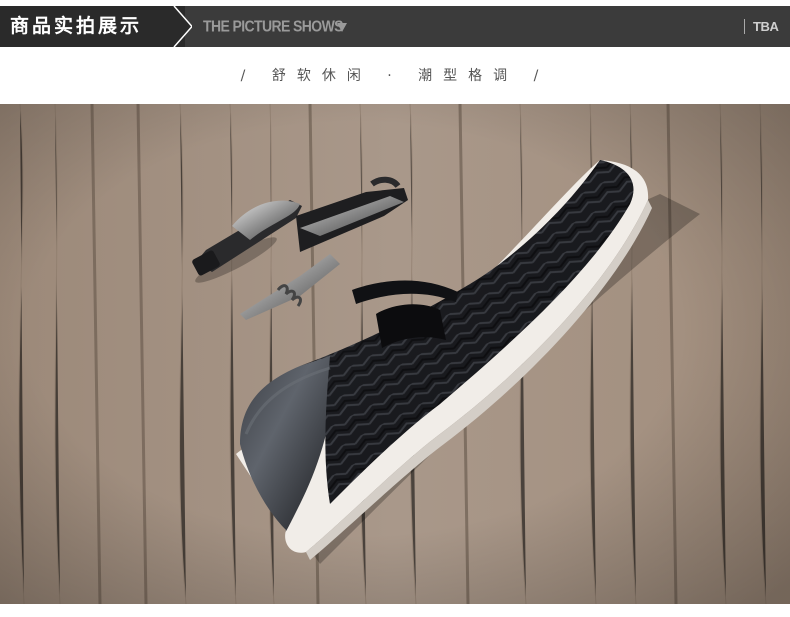 The width and height of the screenshot is (790, 617). What do you see at coordinates (342, 27) in the screenshot?
I see `chevron-down-icon` at bounding box center [342, 27].